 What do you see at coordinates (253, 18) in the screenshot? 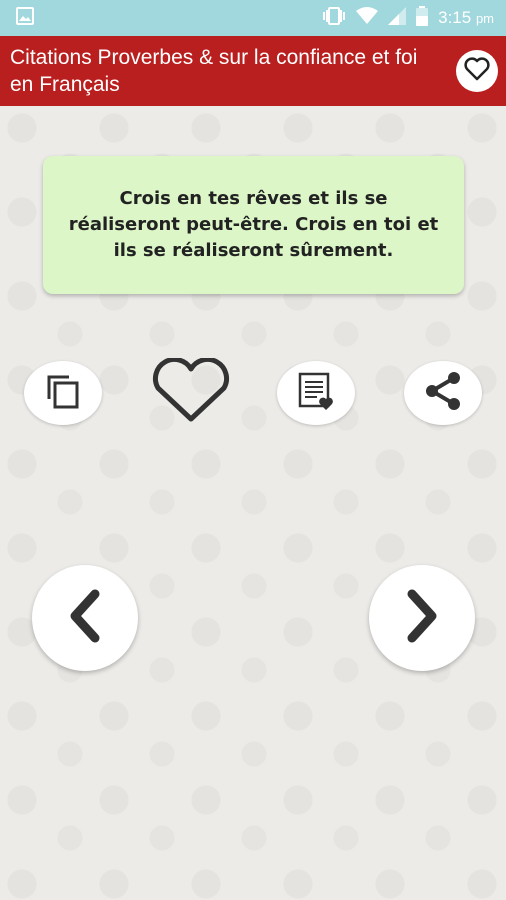
I see `status-bar: 3:15 pm` at bounding box center [253, 18].